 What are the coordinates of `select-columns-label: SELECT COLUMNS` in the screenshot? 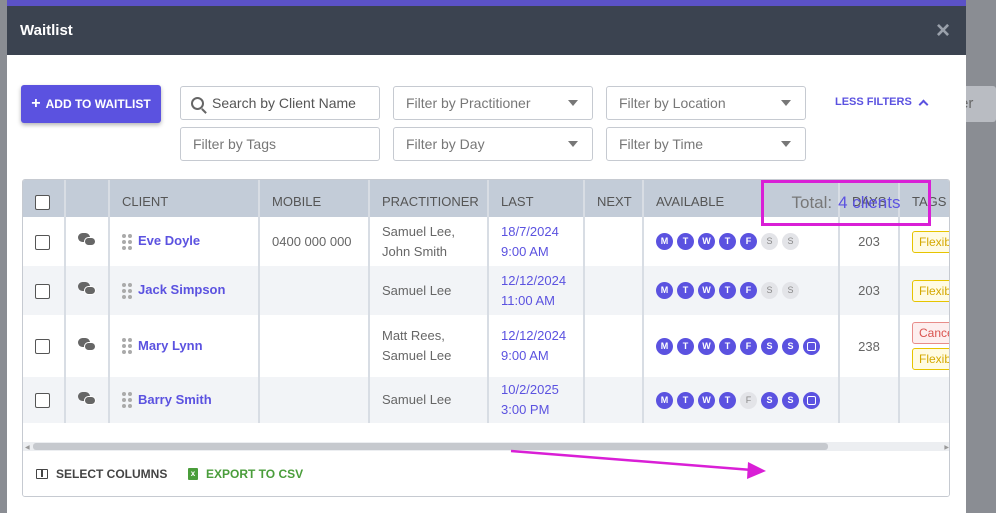 It's located at (112, 474).